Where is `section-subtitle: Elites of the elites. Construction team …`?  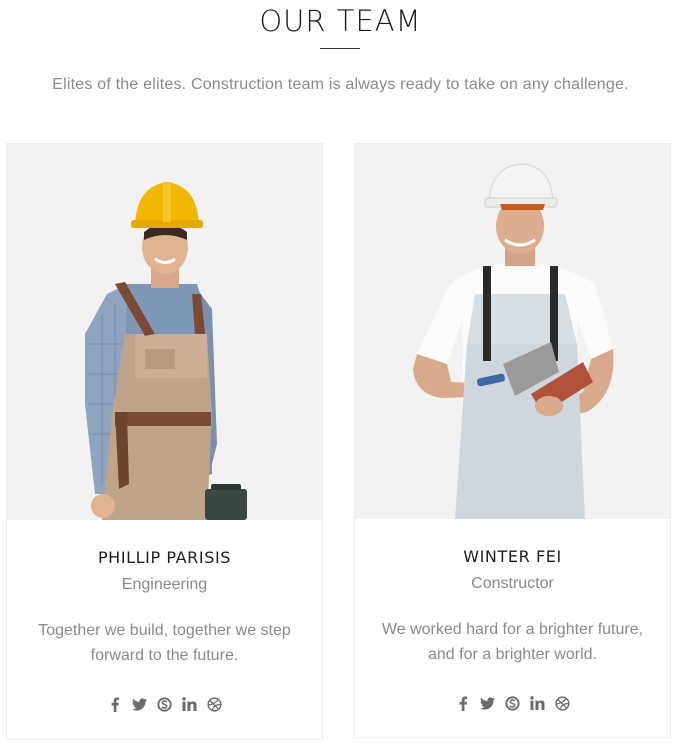
section-subtitle: Elites of the elites. Construction team … is located at coordinates (340, 84).